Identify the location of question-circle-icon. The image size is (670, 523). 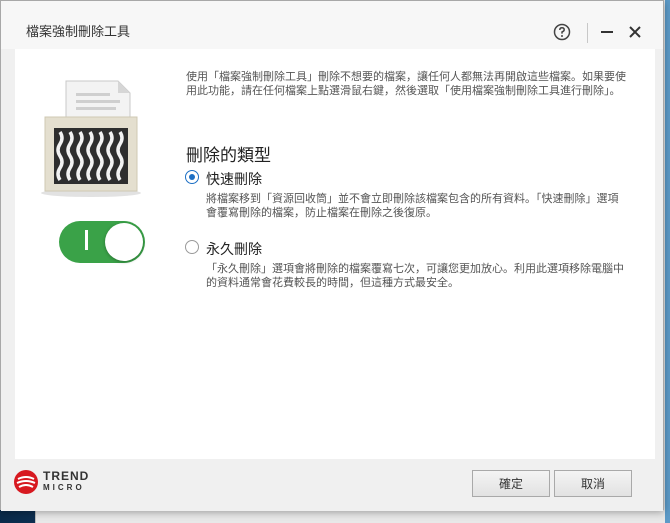
(562, 32).